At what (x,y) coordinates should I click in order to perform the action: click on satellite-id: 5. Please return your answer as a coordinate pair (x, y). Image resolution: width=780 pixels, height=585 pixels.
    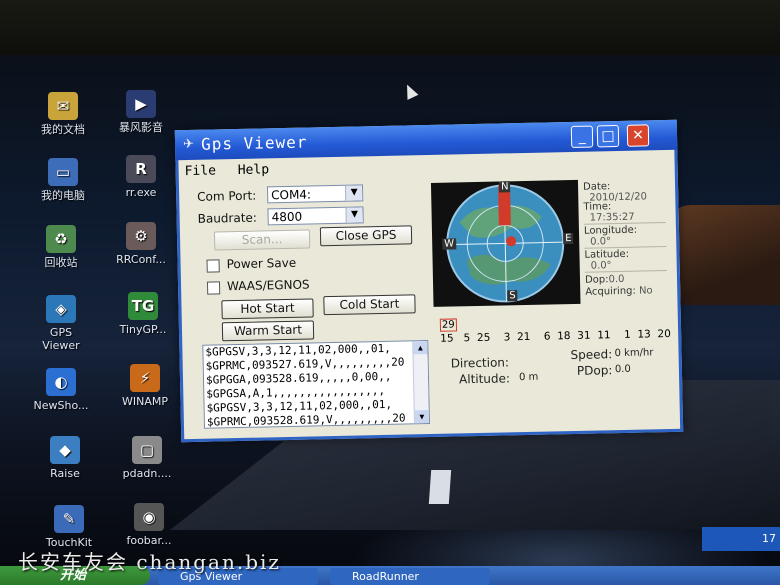
    Looking at the image, I should click on (467, 338).